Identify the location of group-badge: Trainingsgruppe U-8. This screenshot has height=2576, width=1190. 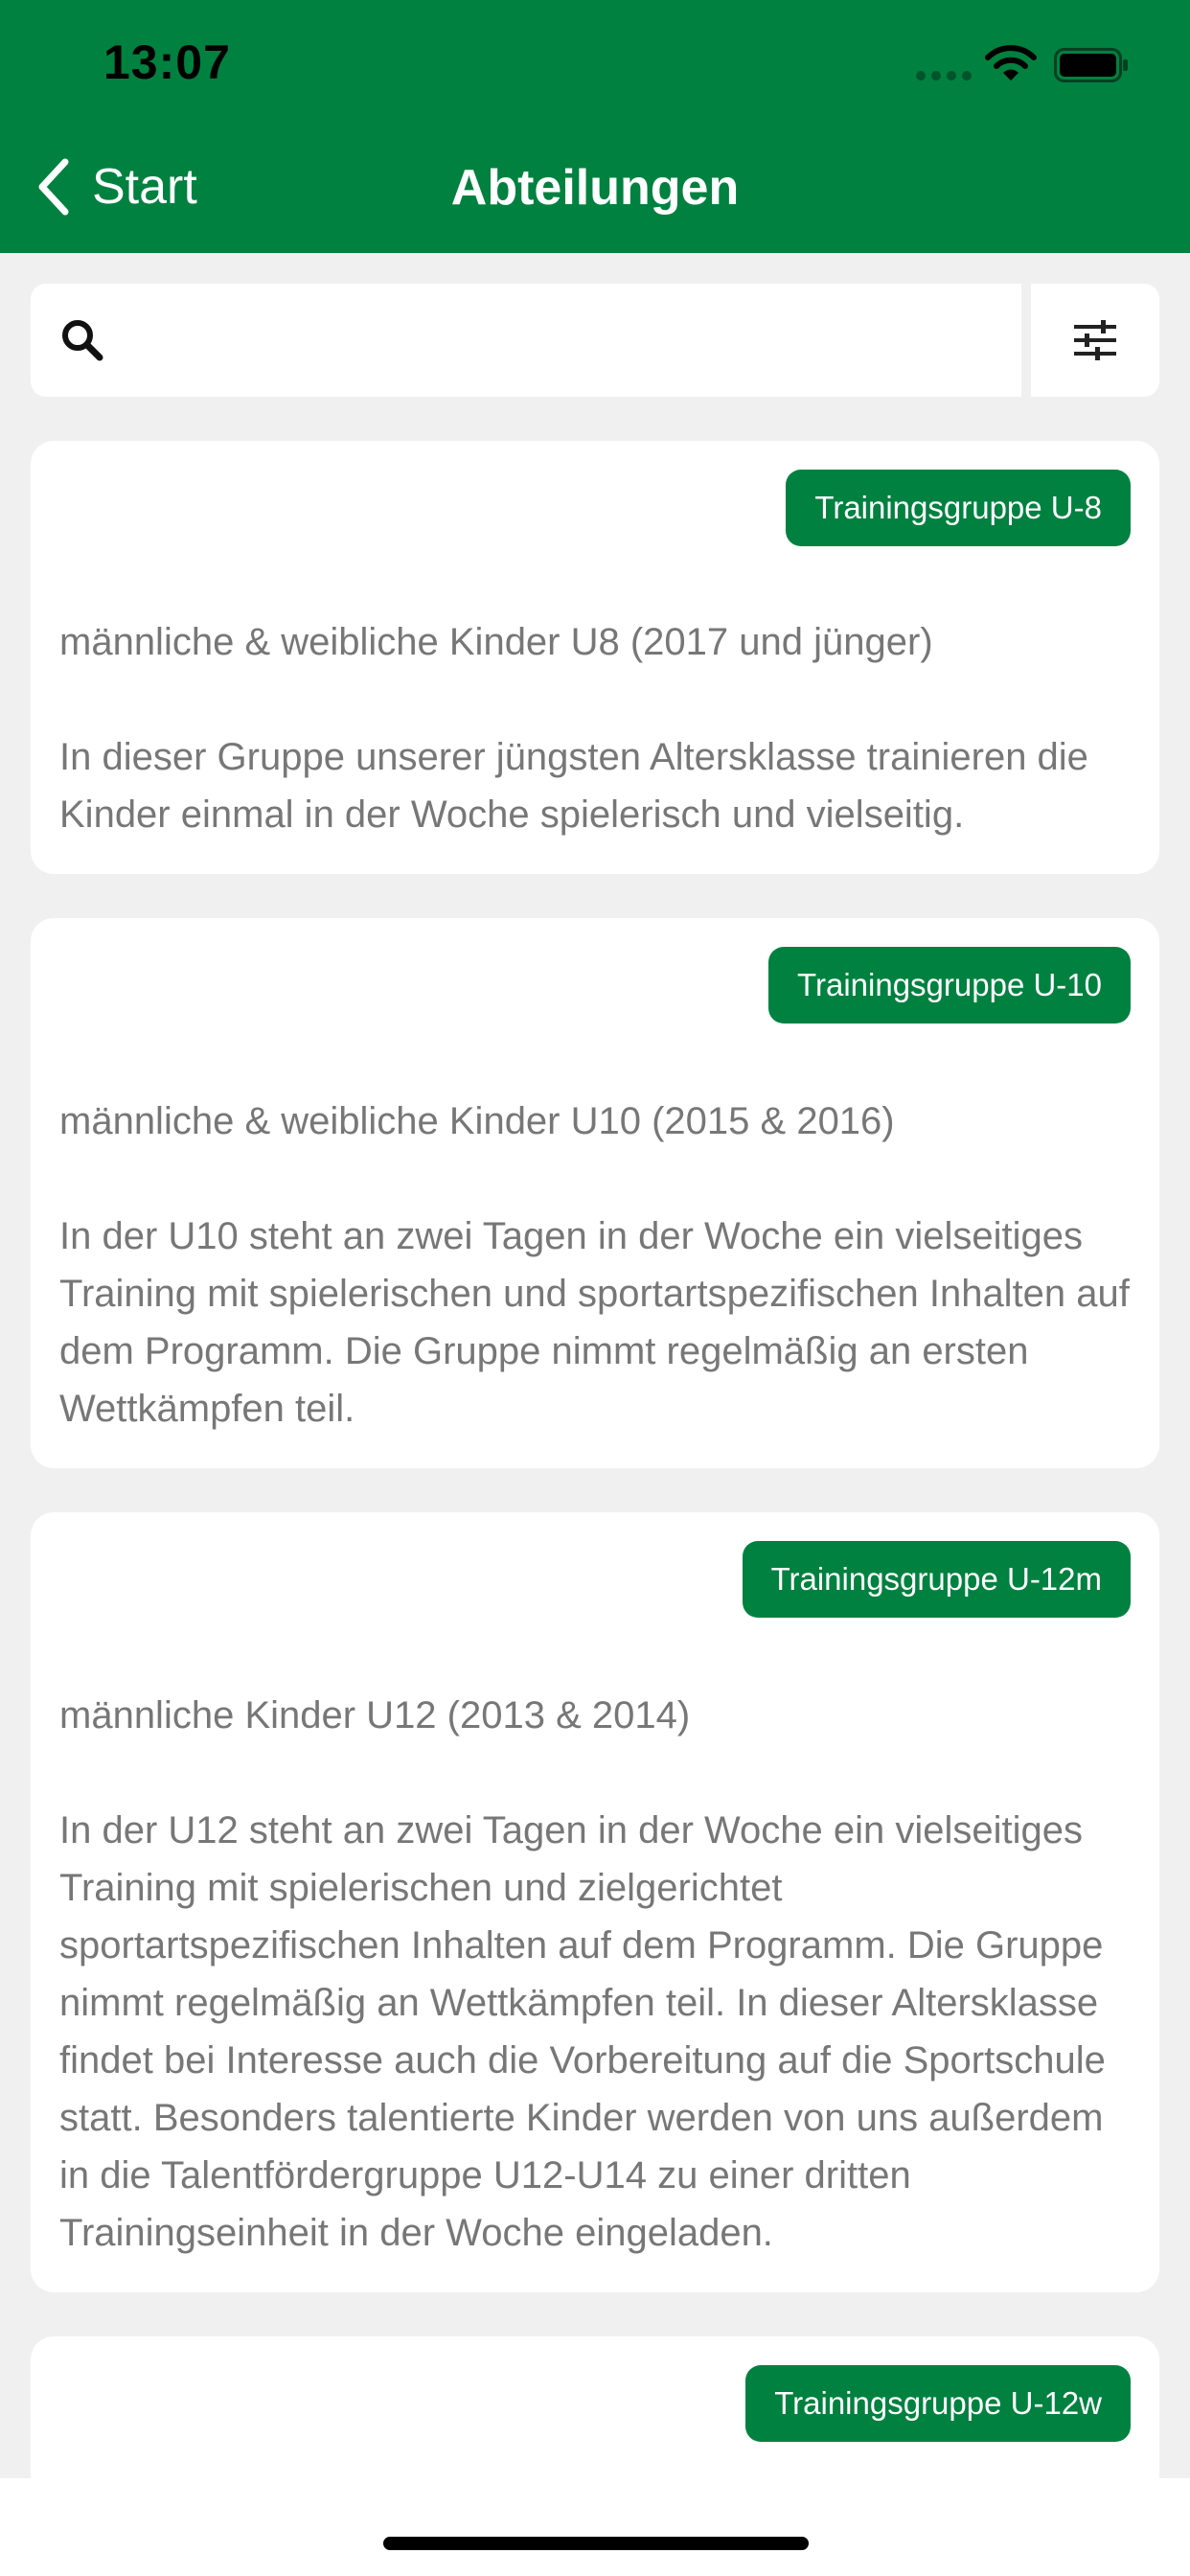
(959, 508).